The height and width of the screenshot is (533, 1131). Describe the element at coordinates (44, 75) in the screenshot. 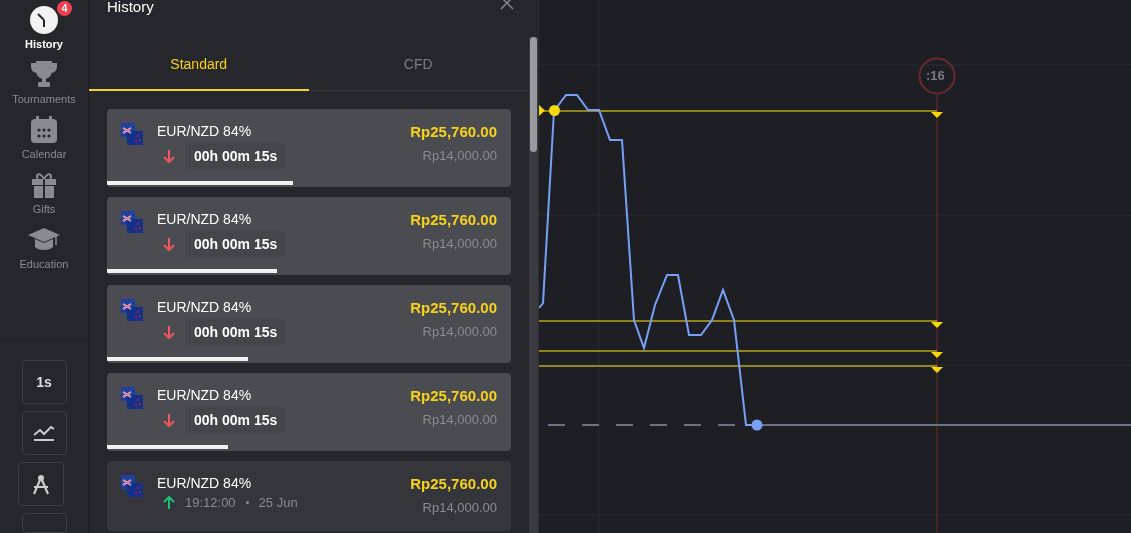

I see `trophy-icon` at that location.